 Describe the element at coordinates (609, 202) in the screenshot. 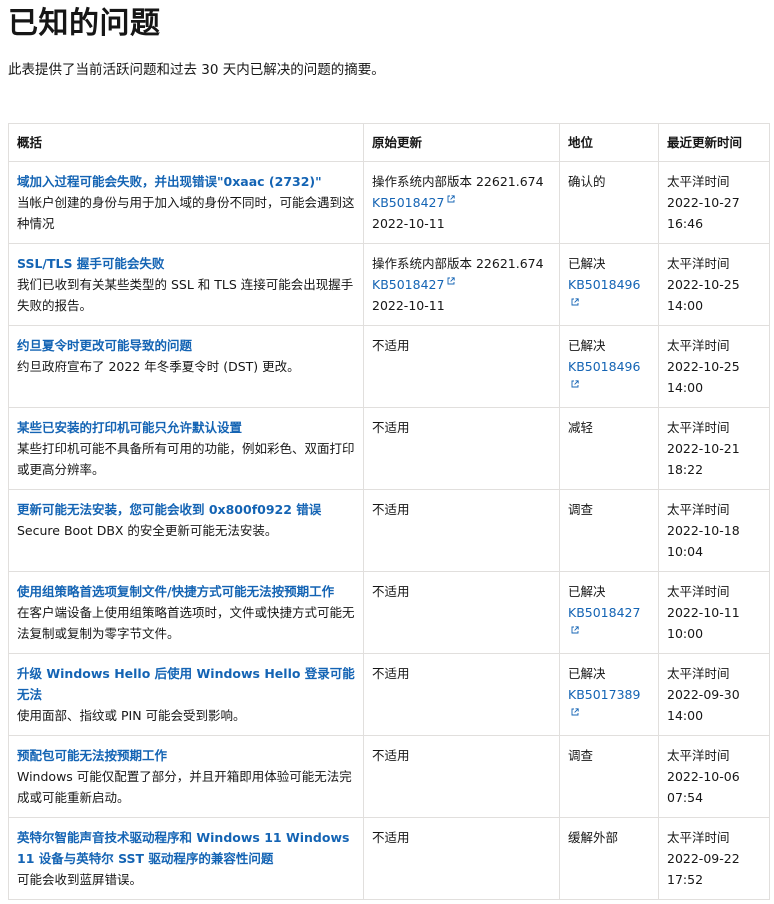

I see `status-cell: 确认的` at that location.